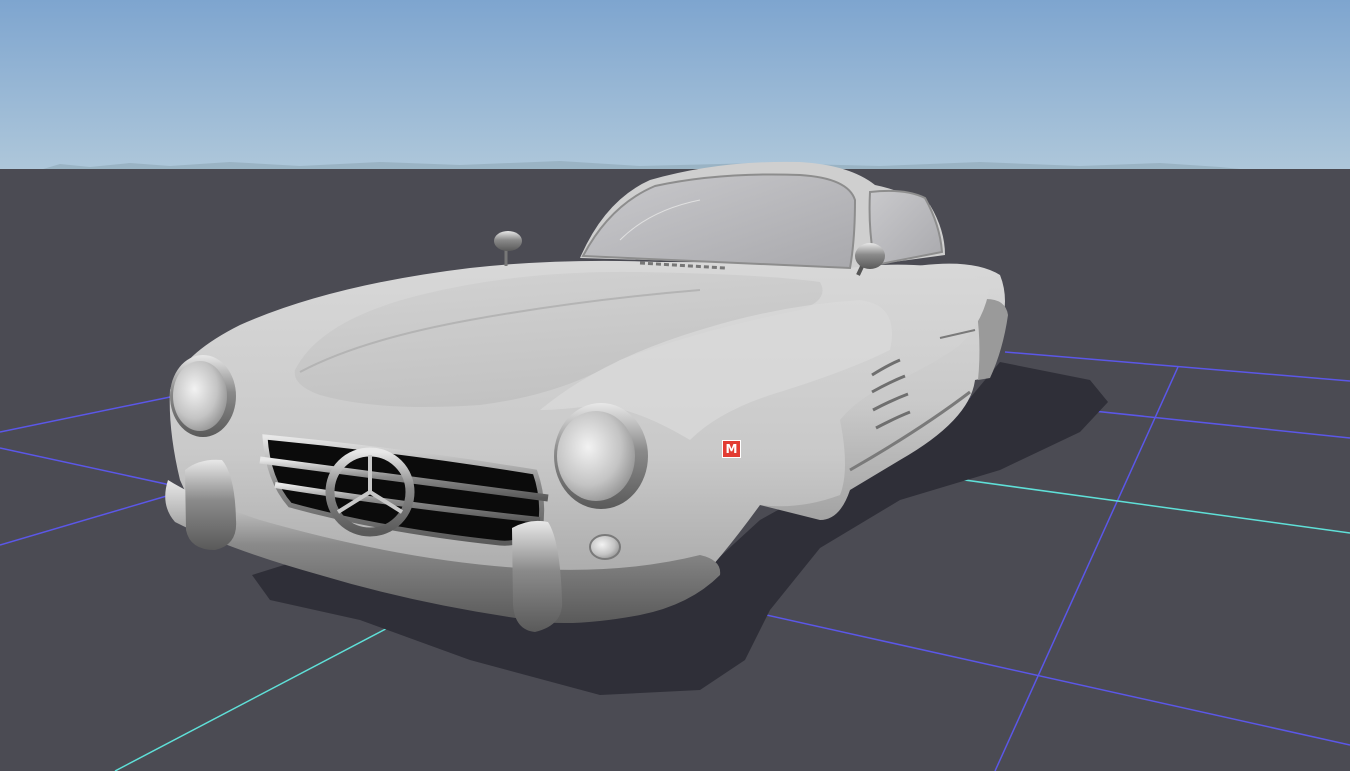 This screenshot has height=771, width=1350. Describe the element at coordinates (731, 449) in the screenshot. I see `model-marker-badge: M` at that location.